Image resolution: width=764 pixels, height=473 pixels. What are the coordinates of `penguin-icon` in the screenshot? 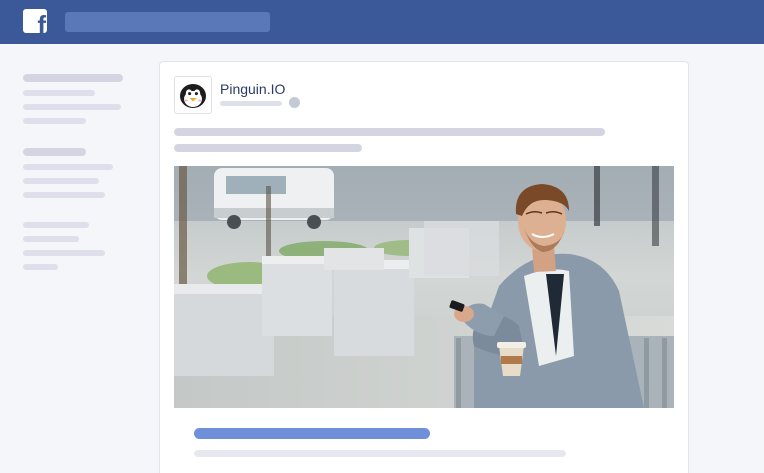 It's located at (193, 96).